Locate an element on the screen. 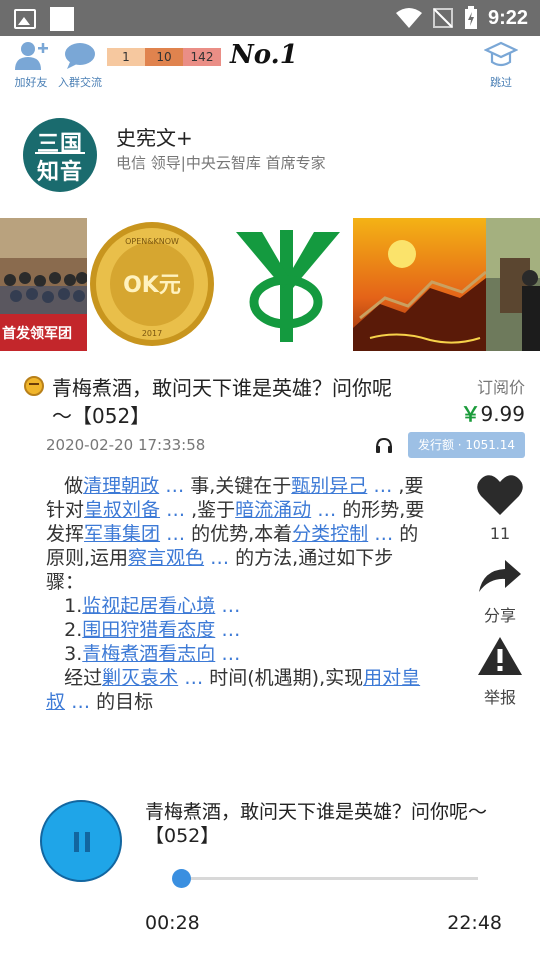  image-notification-icon is located at coordinates (25, 19).